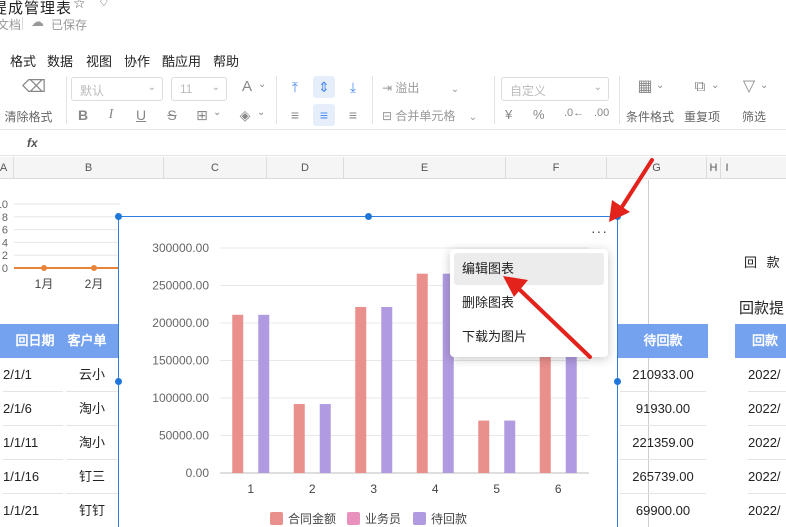 This screenshot has height=527, width=786. Describe the element at coordinates (312, 518) in the screenshot. I see `legend-label: 合同金额` at that location.